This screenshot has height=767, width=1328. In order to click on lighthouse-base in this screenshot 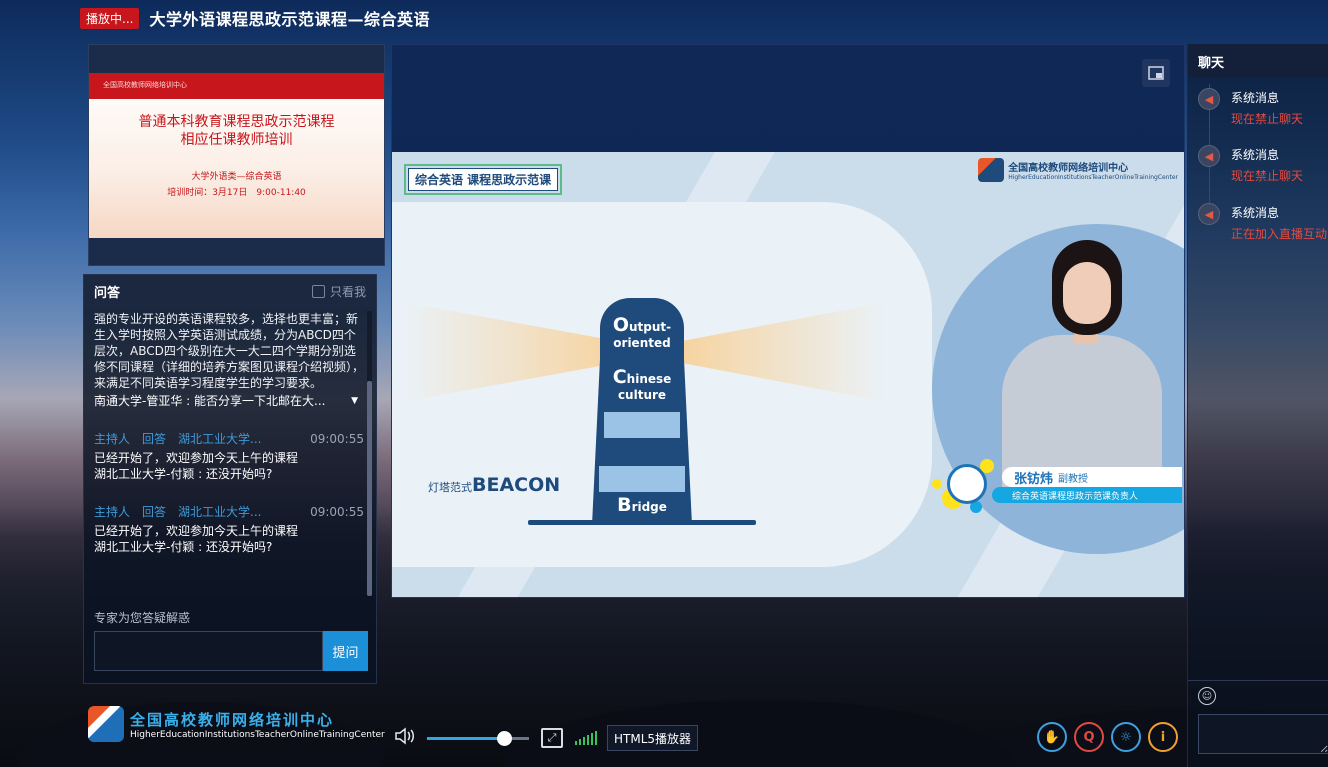, I will do `click(642, 522)`.